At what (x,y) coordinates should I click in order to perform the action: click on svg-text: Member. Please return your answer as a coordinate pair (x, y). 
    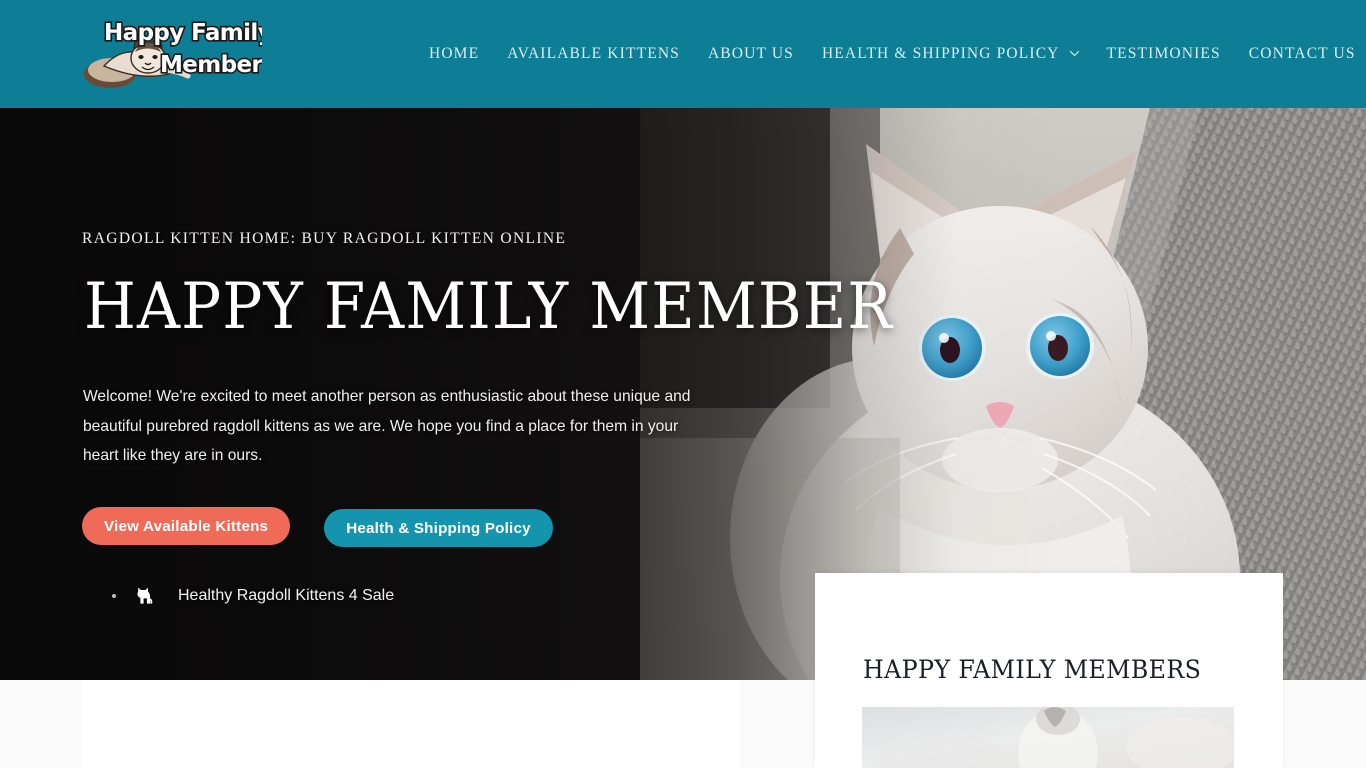
    Looking at the image, I should click on (211, 65).